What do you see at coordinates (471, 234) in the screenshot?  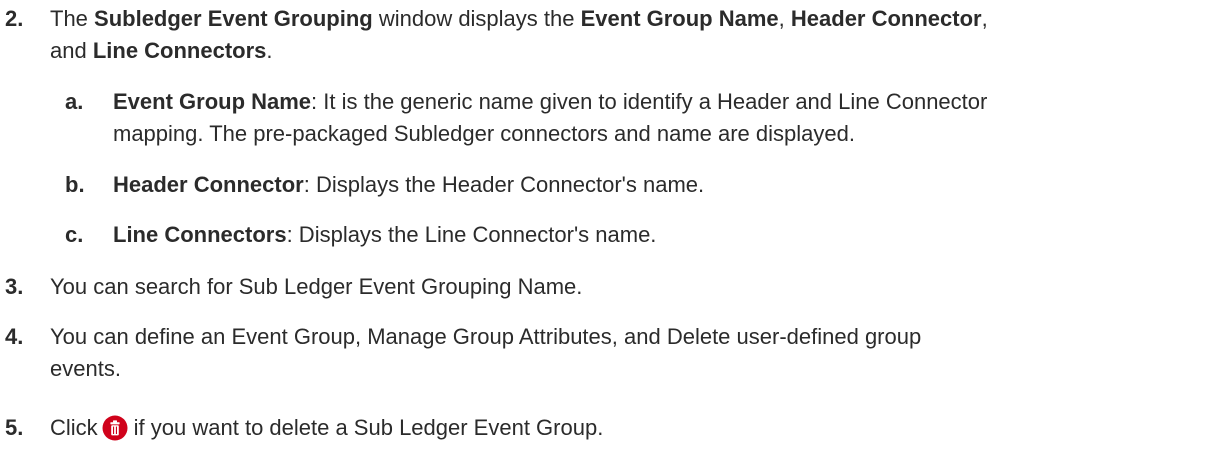 I see `step-2c-text: : Displays the Line Connector's name.` at bounding box center [471, 234].